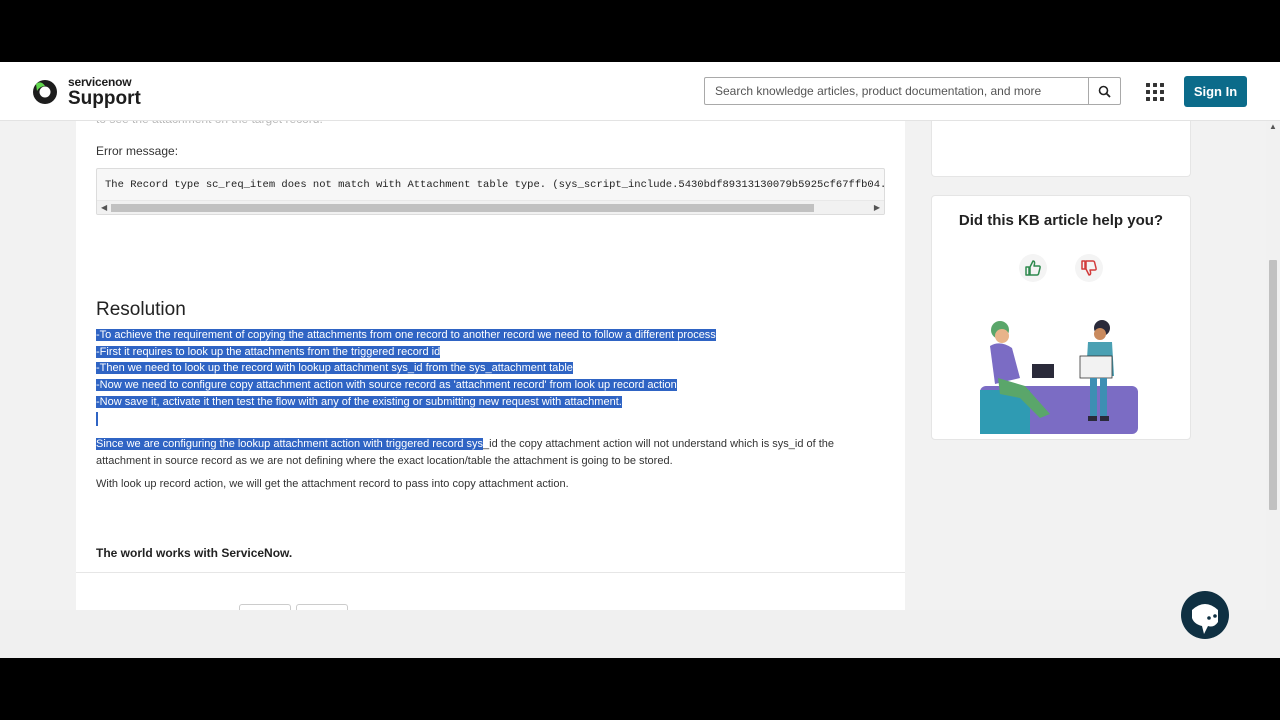 This screenshot has height=720, width=1280. I want to click on product-name: Support, so click(104, 98).